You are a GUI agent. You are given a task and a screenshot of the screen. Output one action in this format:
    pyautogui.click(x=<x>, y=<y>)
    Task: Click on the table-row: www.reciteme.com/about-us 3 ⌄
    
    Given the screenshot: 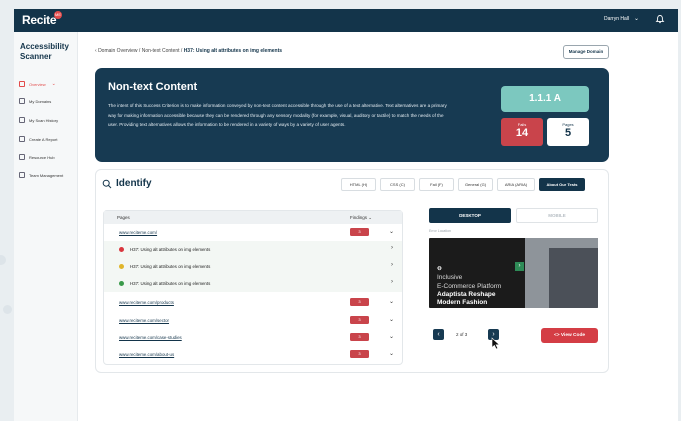 What is the action you would take?
    pyautogui.click(x=253, y=354)
    